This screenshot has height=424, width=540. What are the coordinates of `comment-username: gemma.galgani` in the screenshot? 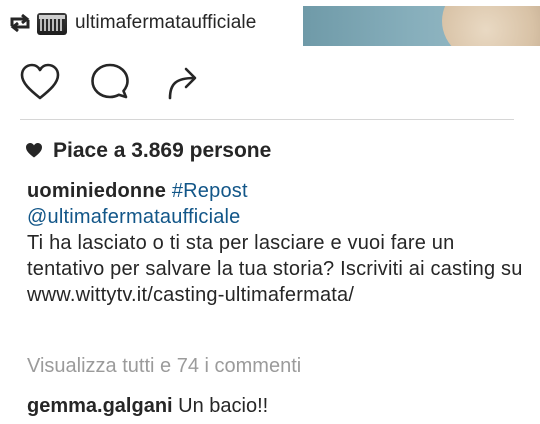 It's located at (100, 406).